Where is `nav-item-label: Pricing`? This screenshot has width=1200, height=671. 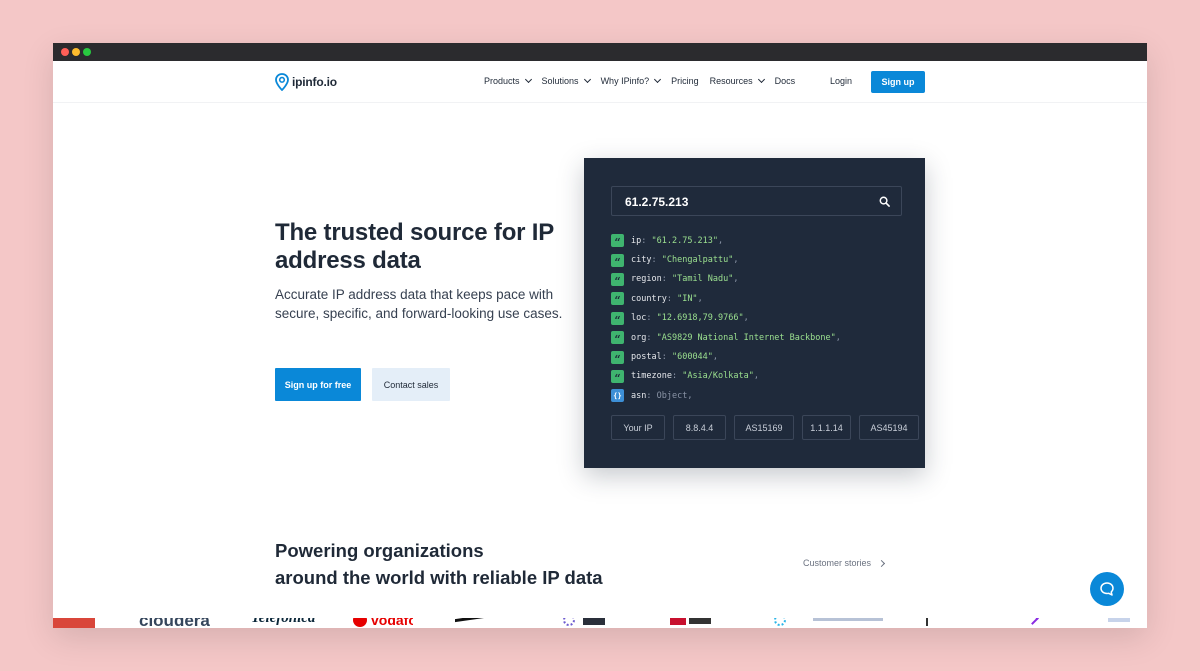 nav-item-label: Pricing is located at coordinates (685, 81).